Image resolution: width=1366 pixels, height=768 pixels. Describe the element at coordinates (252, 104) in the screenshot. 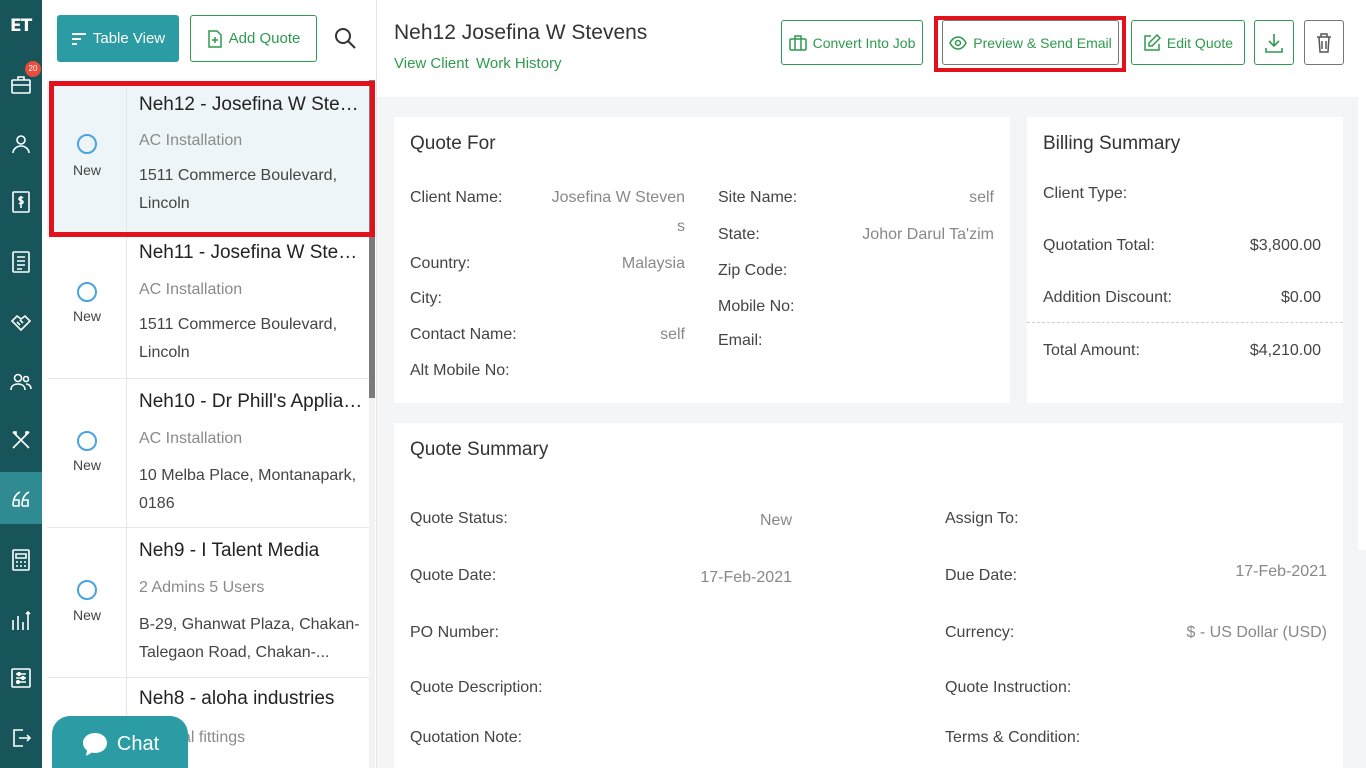

I see `quote-title: Neh12 - Josefina W Stevens` at that location.